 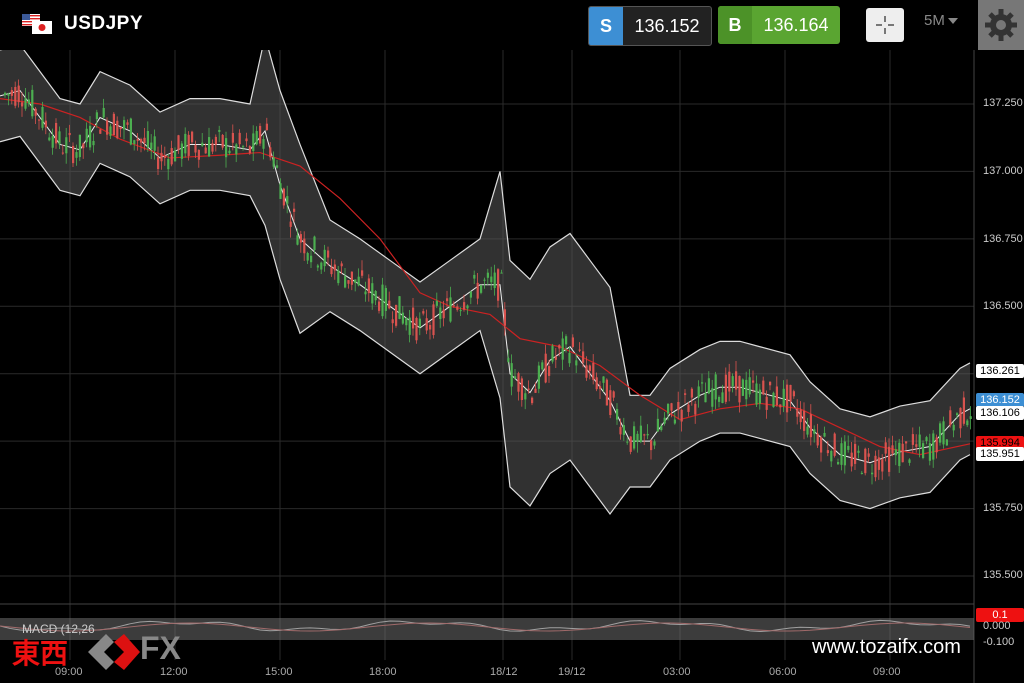 What do you see at coordinates (37, 24) in the screenshot?
I see `us-japan-flag-icon` at bounding box center [37, 24].